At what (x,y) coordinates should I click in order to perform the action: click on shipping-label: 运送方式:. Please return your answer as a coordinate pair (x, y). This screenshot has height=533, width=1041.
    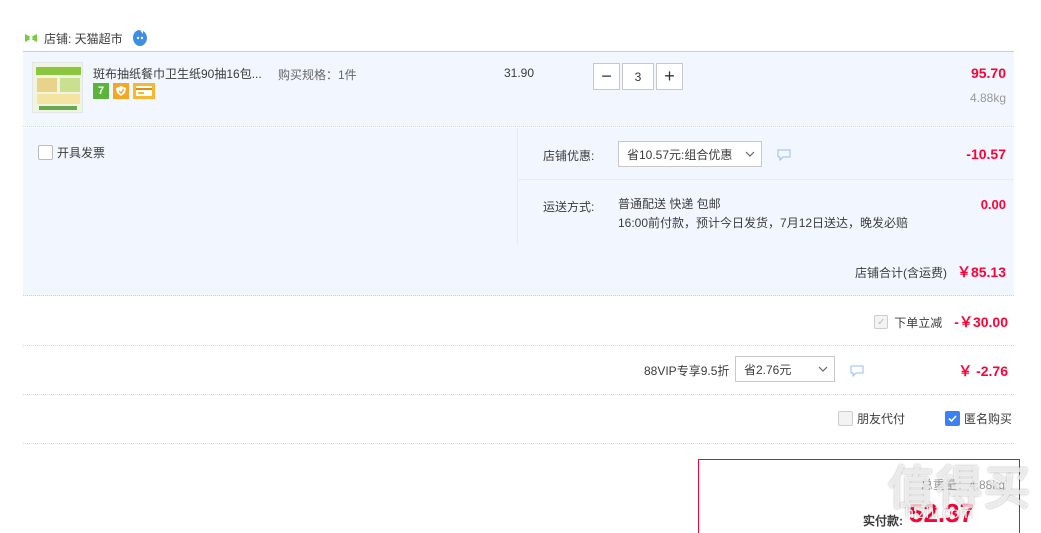
    Looking at the image, I should click on (569, 207).